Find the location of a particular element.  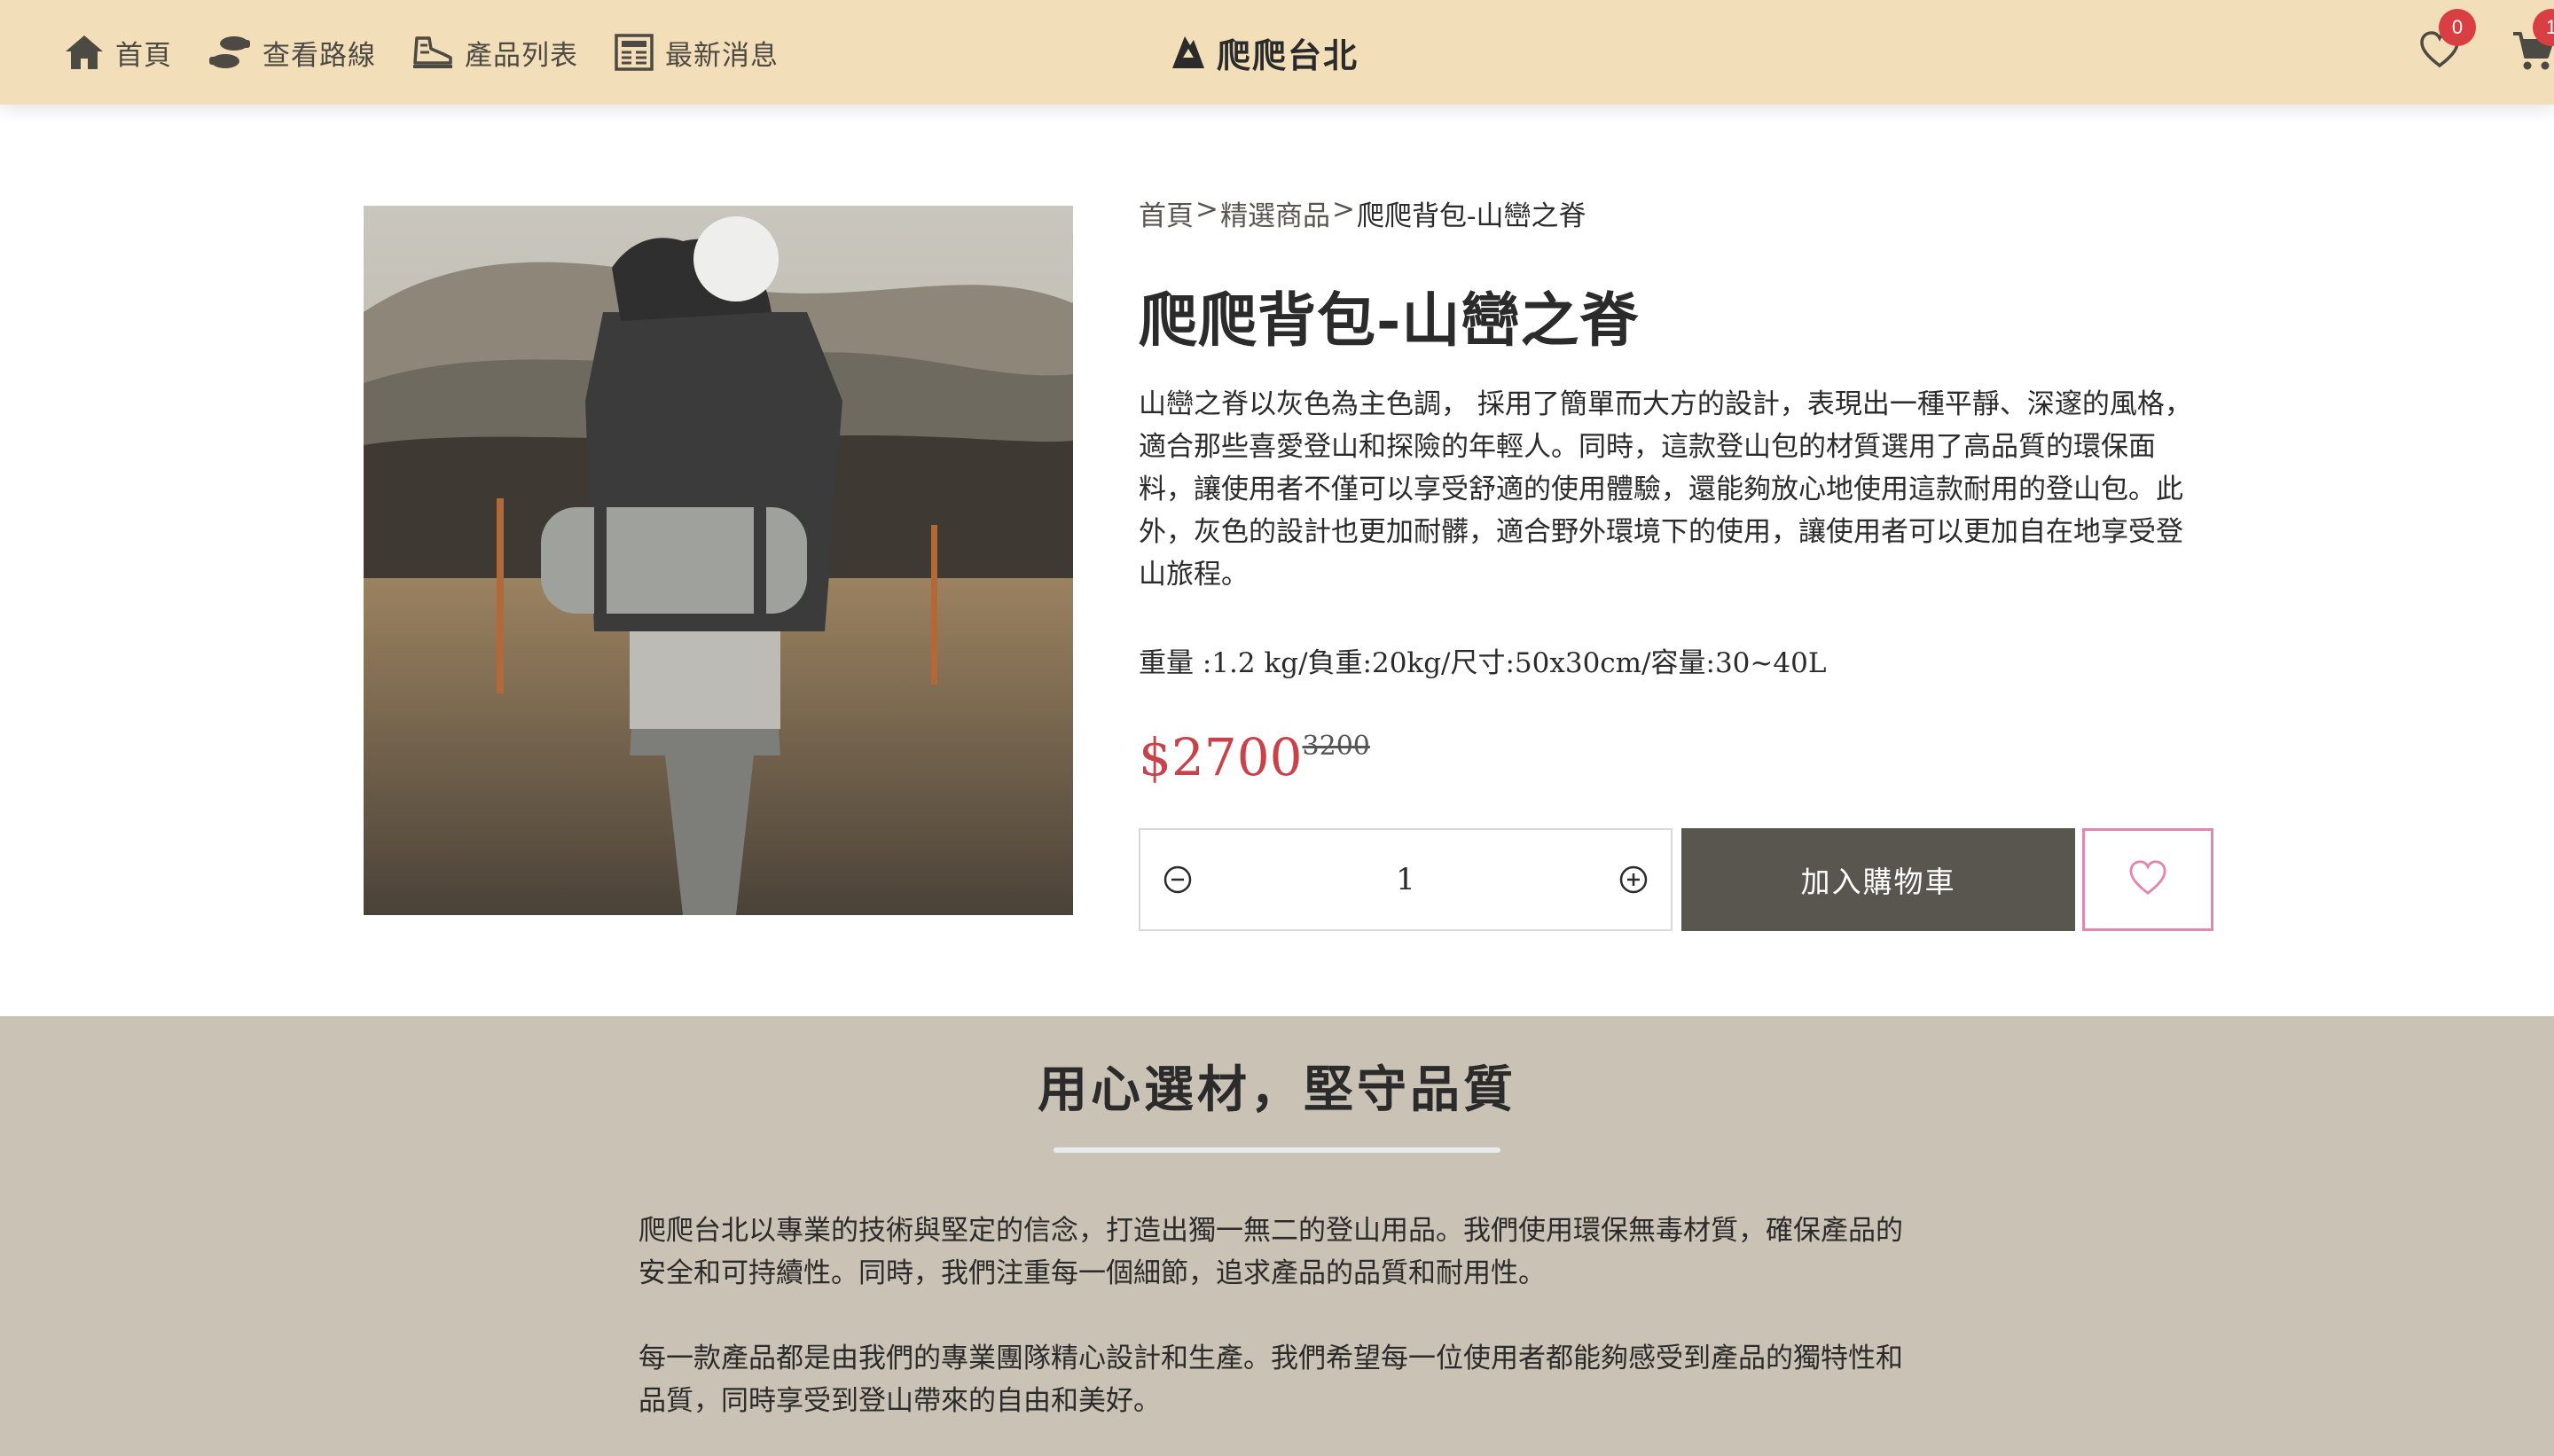

quantity-stepper: 1 is located at coordinates (1406, 879).